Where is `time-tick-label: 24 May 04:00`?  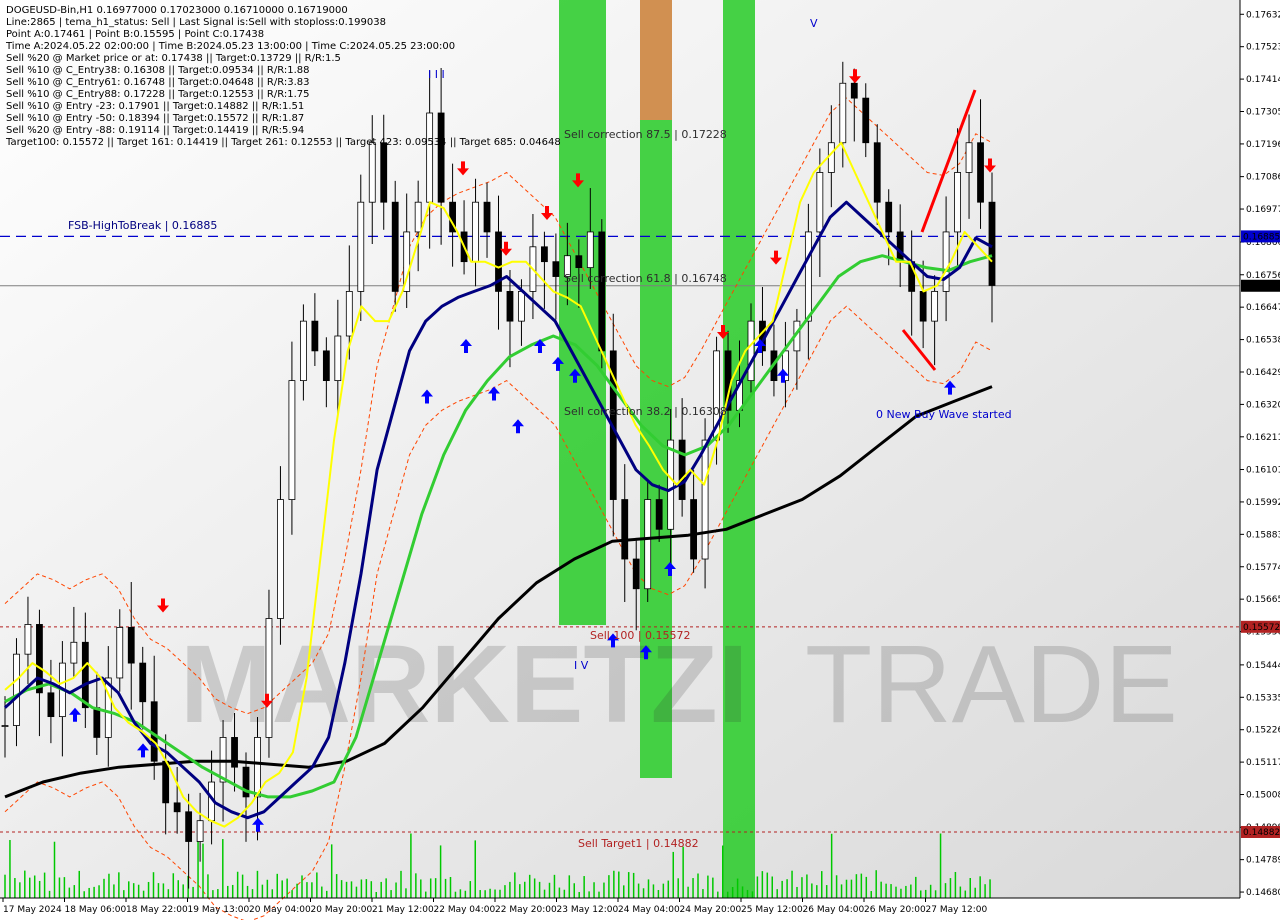
time-tick-label: 24 May 04:00 is located at coordinates (649, 910).